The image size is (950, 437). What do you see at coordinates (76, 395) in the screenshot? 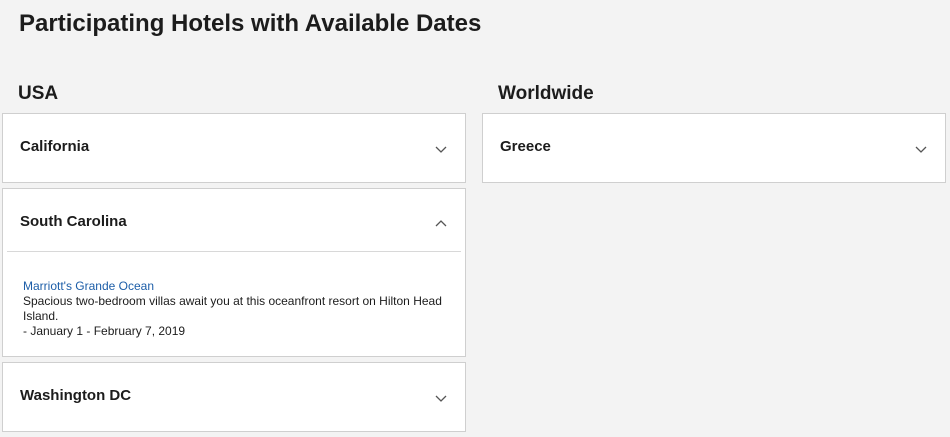
I see `accordion-title: Washington DC` at bounding box center [76, 395].